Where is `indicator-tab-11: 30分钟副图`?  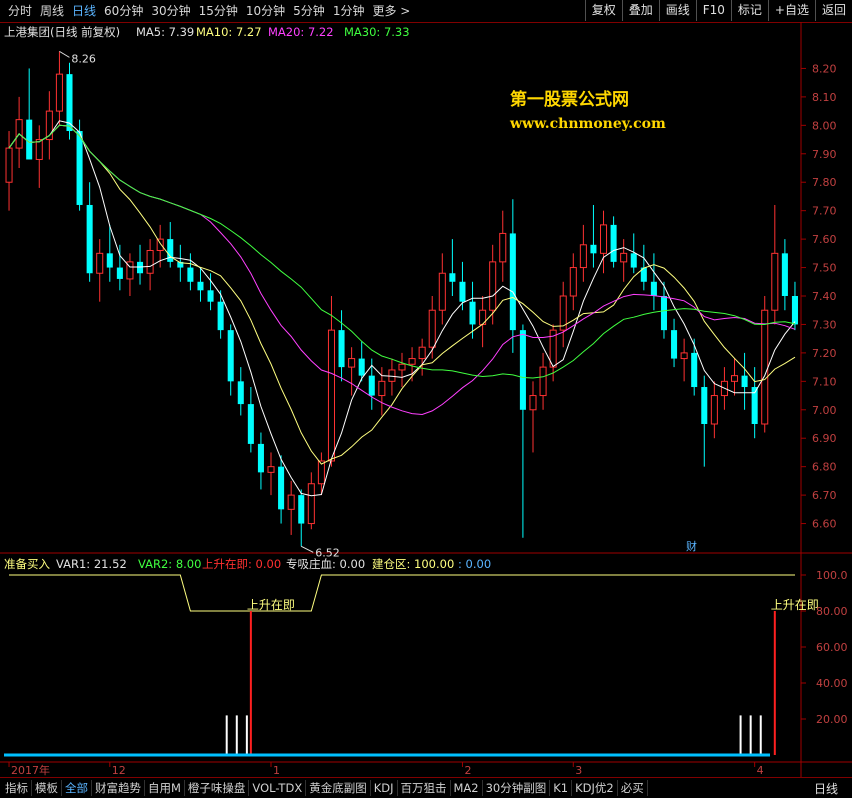
indicator-tab-11: 30分钟副图 is located at coordinates (517, 788).